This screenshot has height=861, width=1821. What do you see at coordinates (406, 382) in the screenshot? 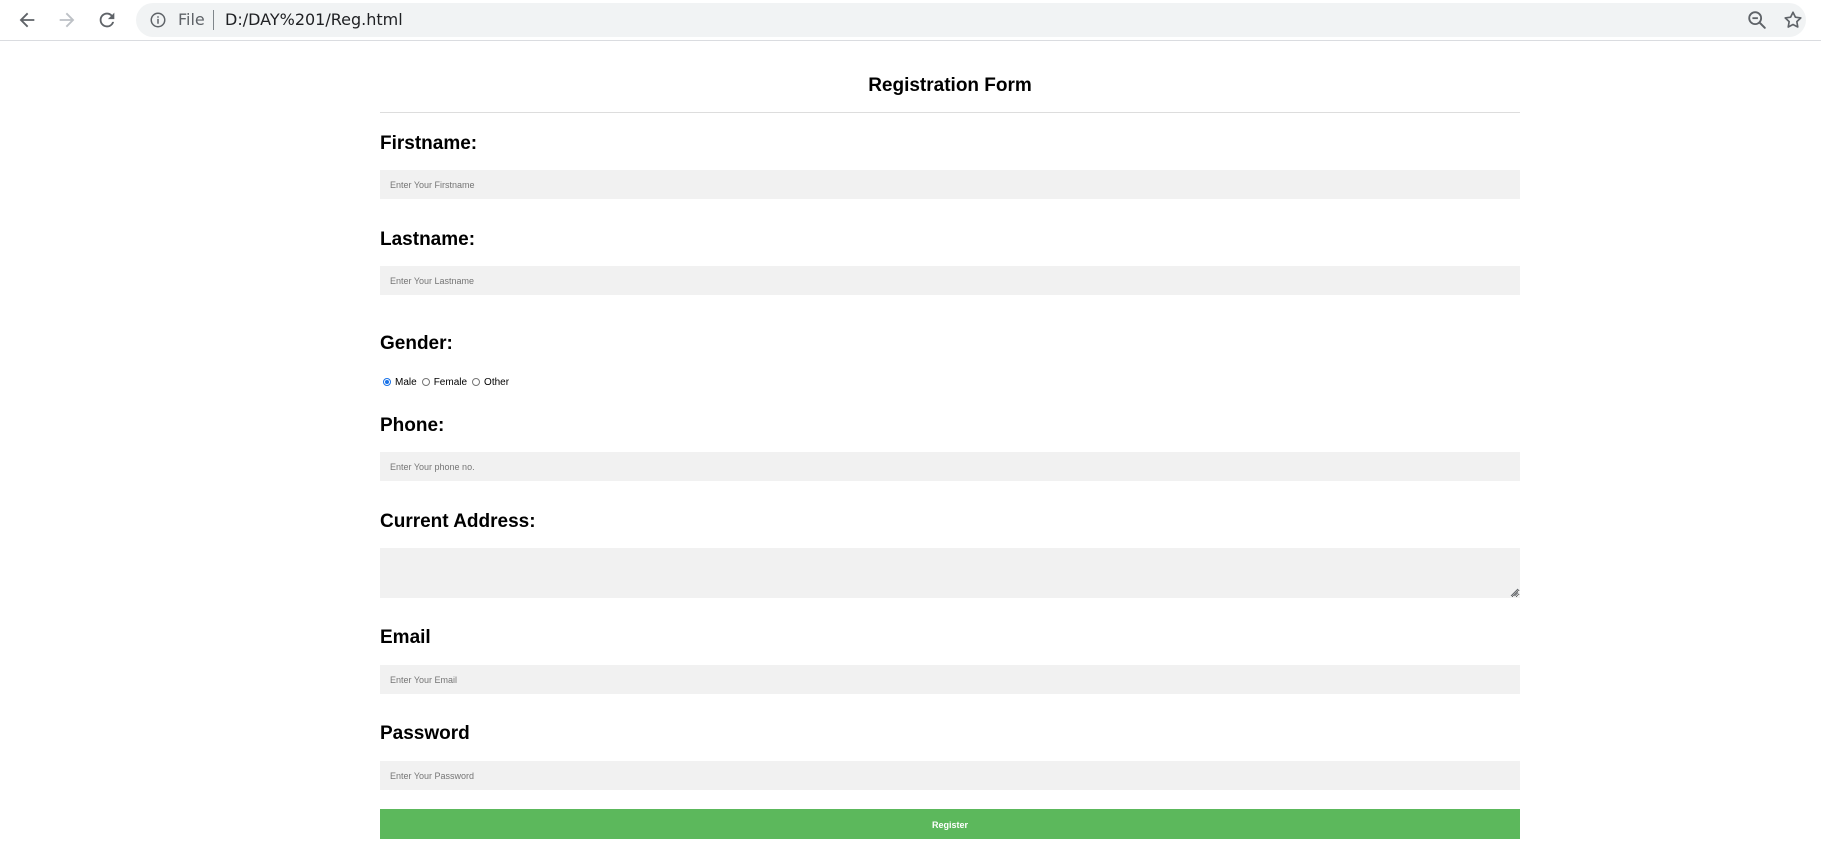
I see `gender-option-label: Male` at bounding box center [406, 382].